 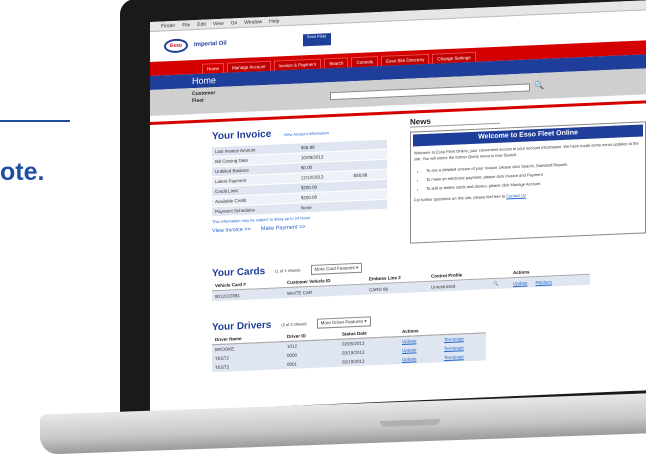 What do you see at coordinates (22, 172) in the screenshot?
I see `cropped-caption: ote.` at bounding box center [22, 172].